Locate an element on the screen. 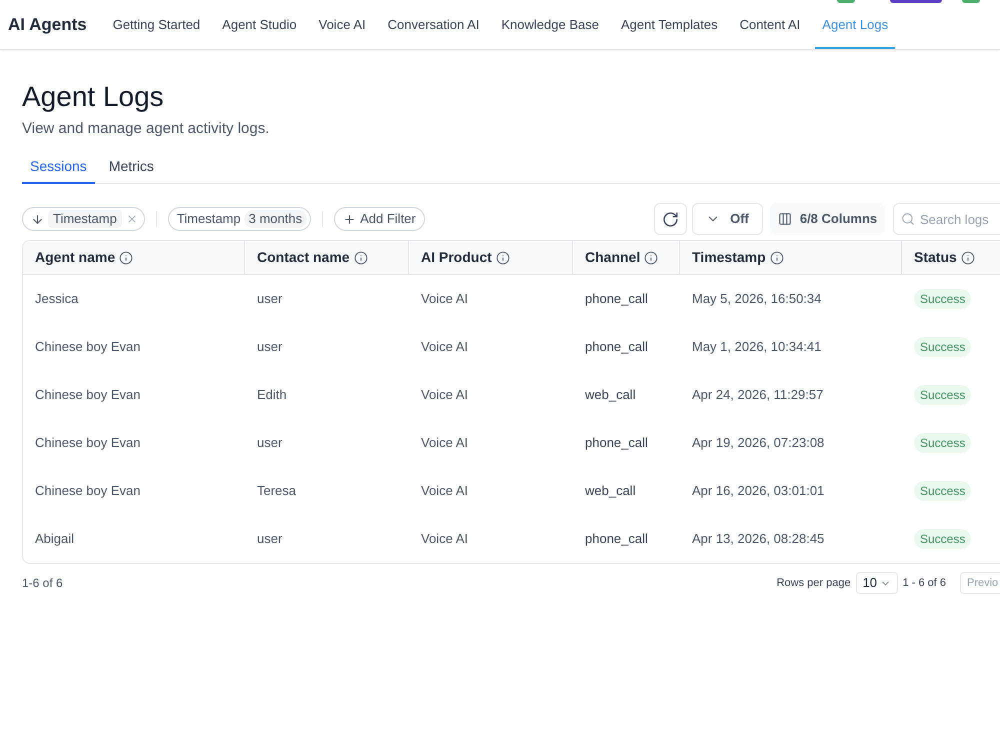 This screenshot has height=750, width=1000. page-title: Agent Logs is located at coordinates (93, 97).